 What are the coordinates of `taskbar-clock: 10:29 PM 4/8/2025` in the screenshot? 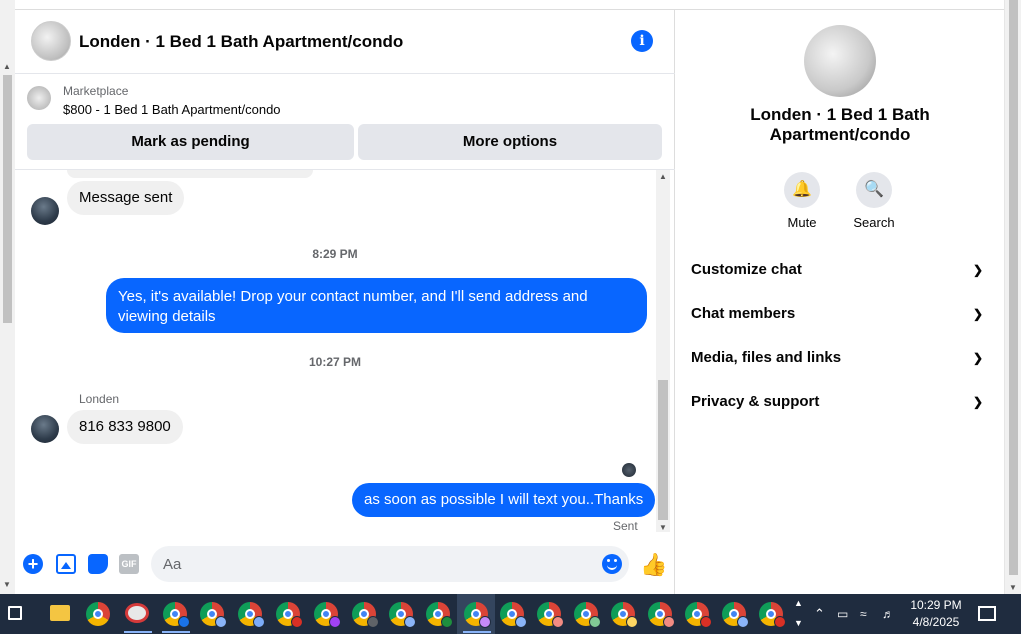 It's located at (936, 614).